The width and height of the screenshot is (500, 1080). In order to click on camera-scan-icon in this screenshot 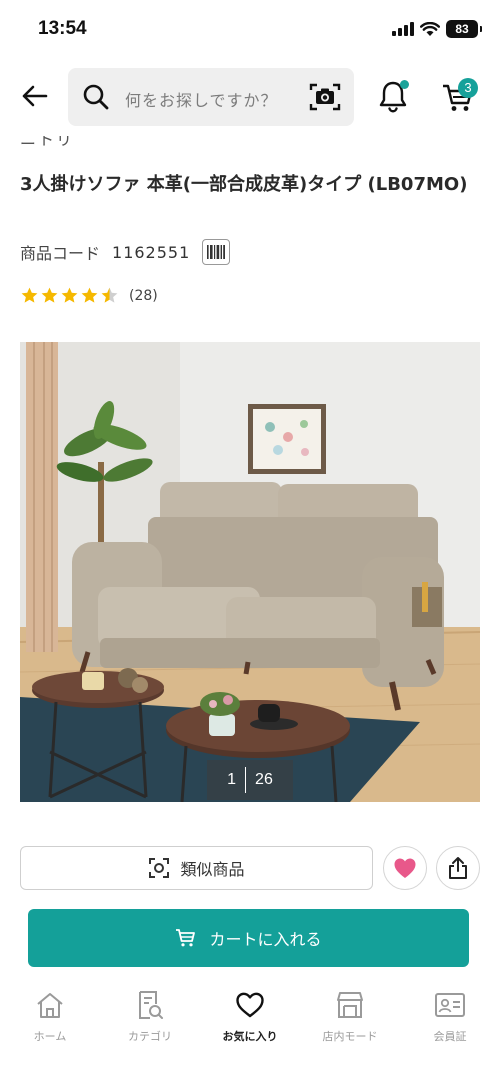, I will do `click(325, 97)`.